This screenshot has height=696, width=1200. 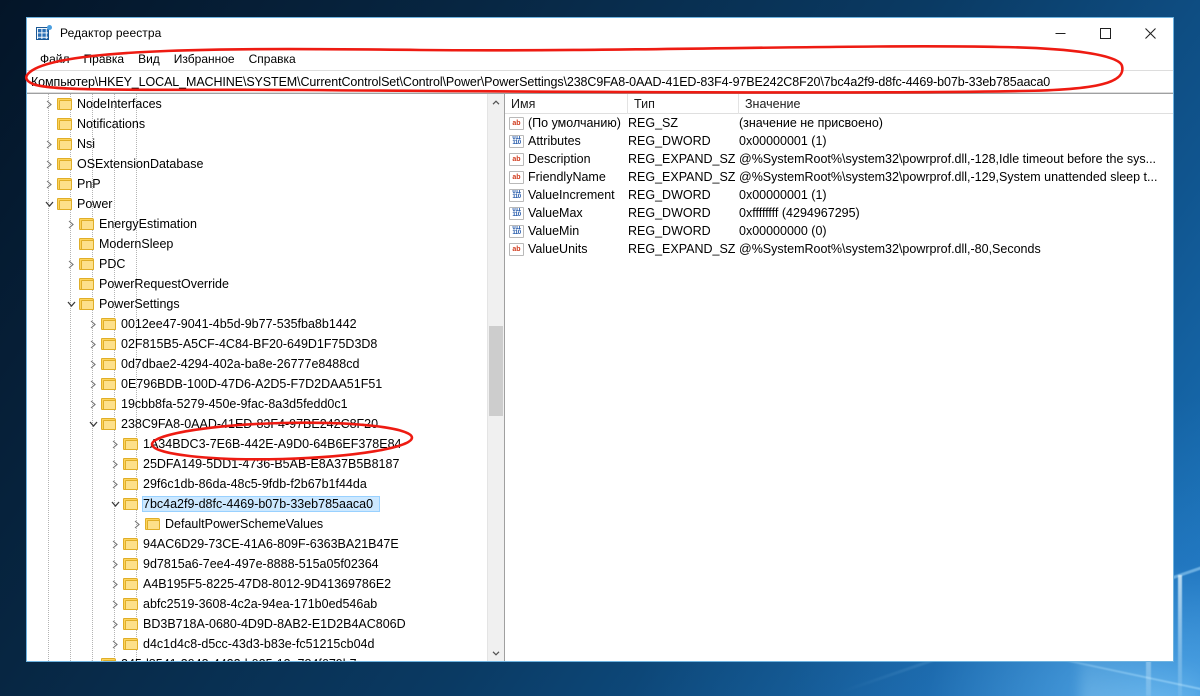 What do you see at coordinates (257, 464) in the screenshot?
I see `tree-item: 25DFA149-5DD1-4736-B5AB-E8A37B5B8187` at bounding box center [257, 464].